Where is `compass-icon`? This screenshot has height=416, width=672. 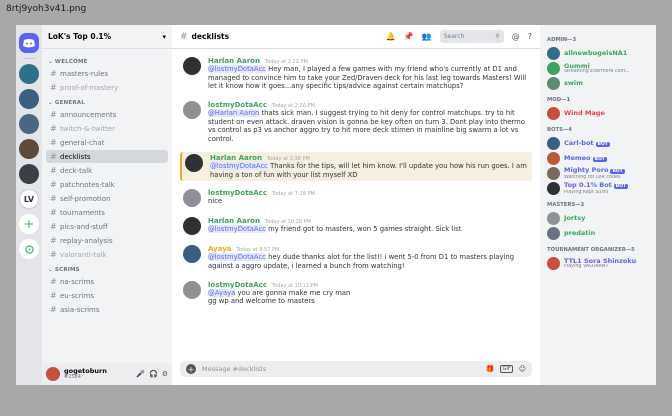 compass-icon is located at coordinates (29, 249).